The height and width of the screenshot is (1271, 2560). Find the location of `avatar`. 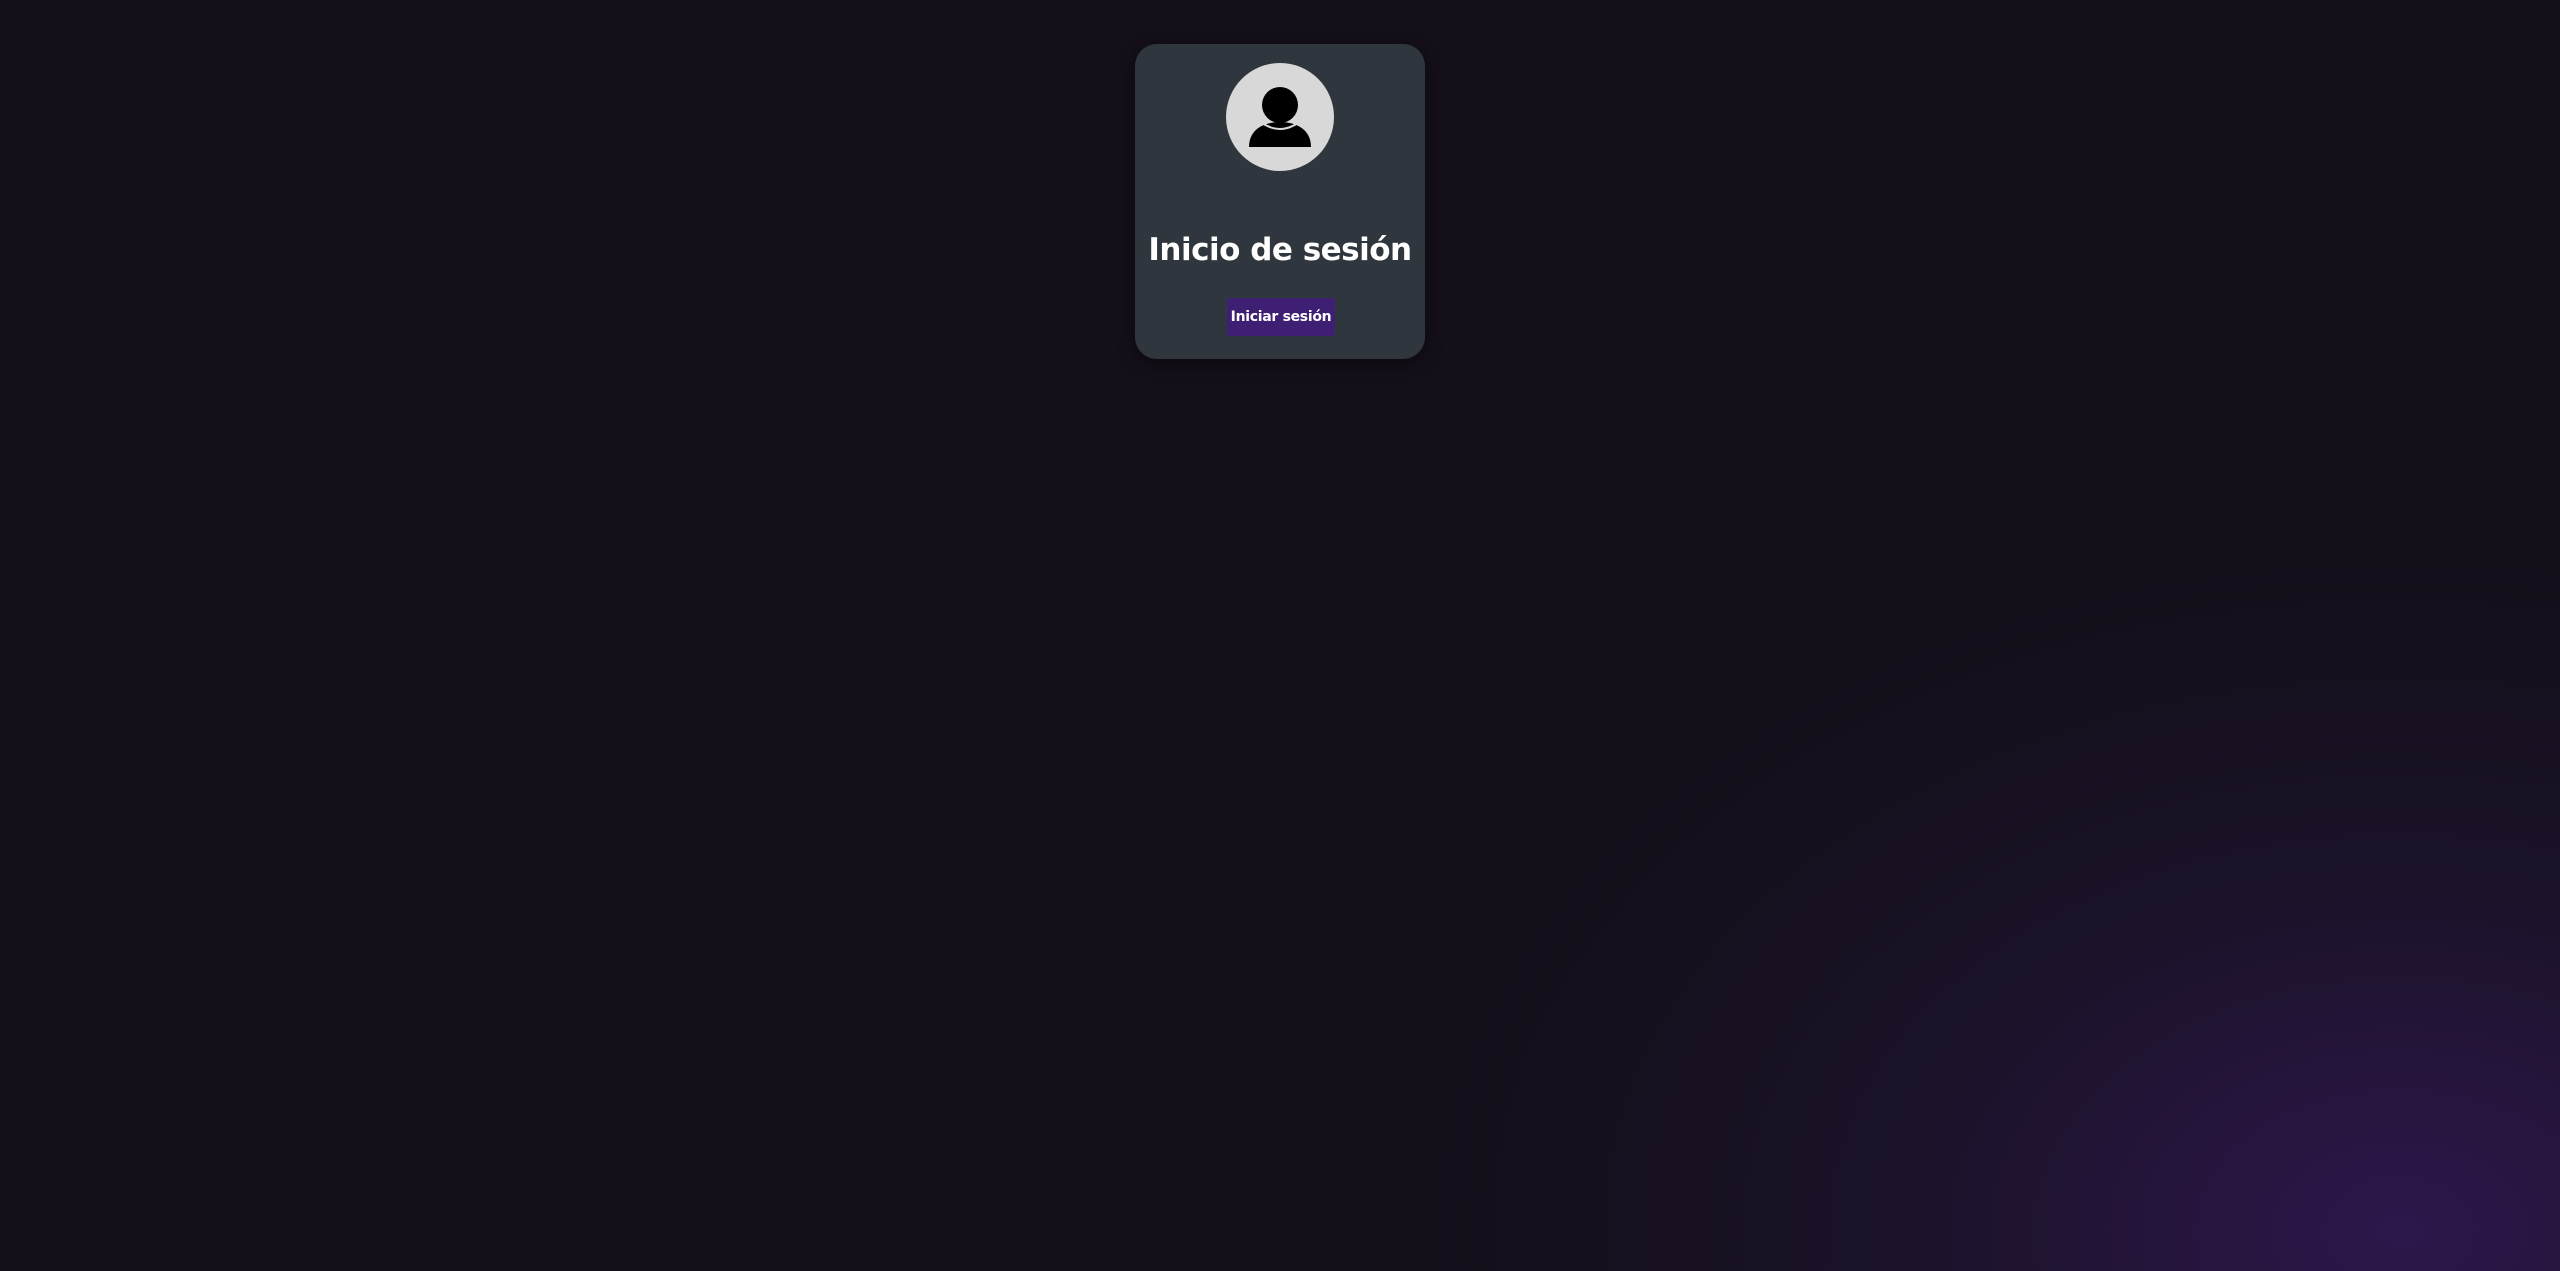

avatar is located at coordinates (1280, 117).